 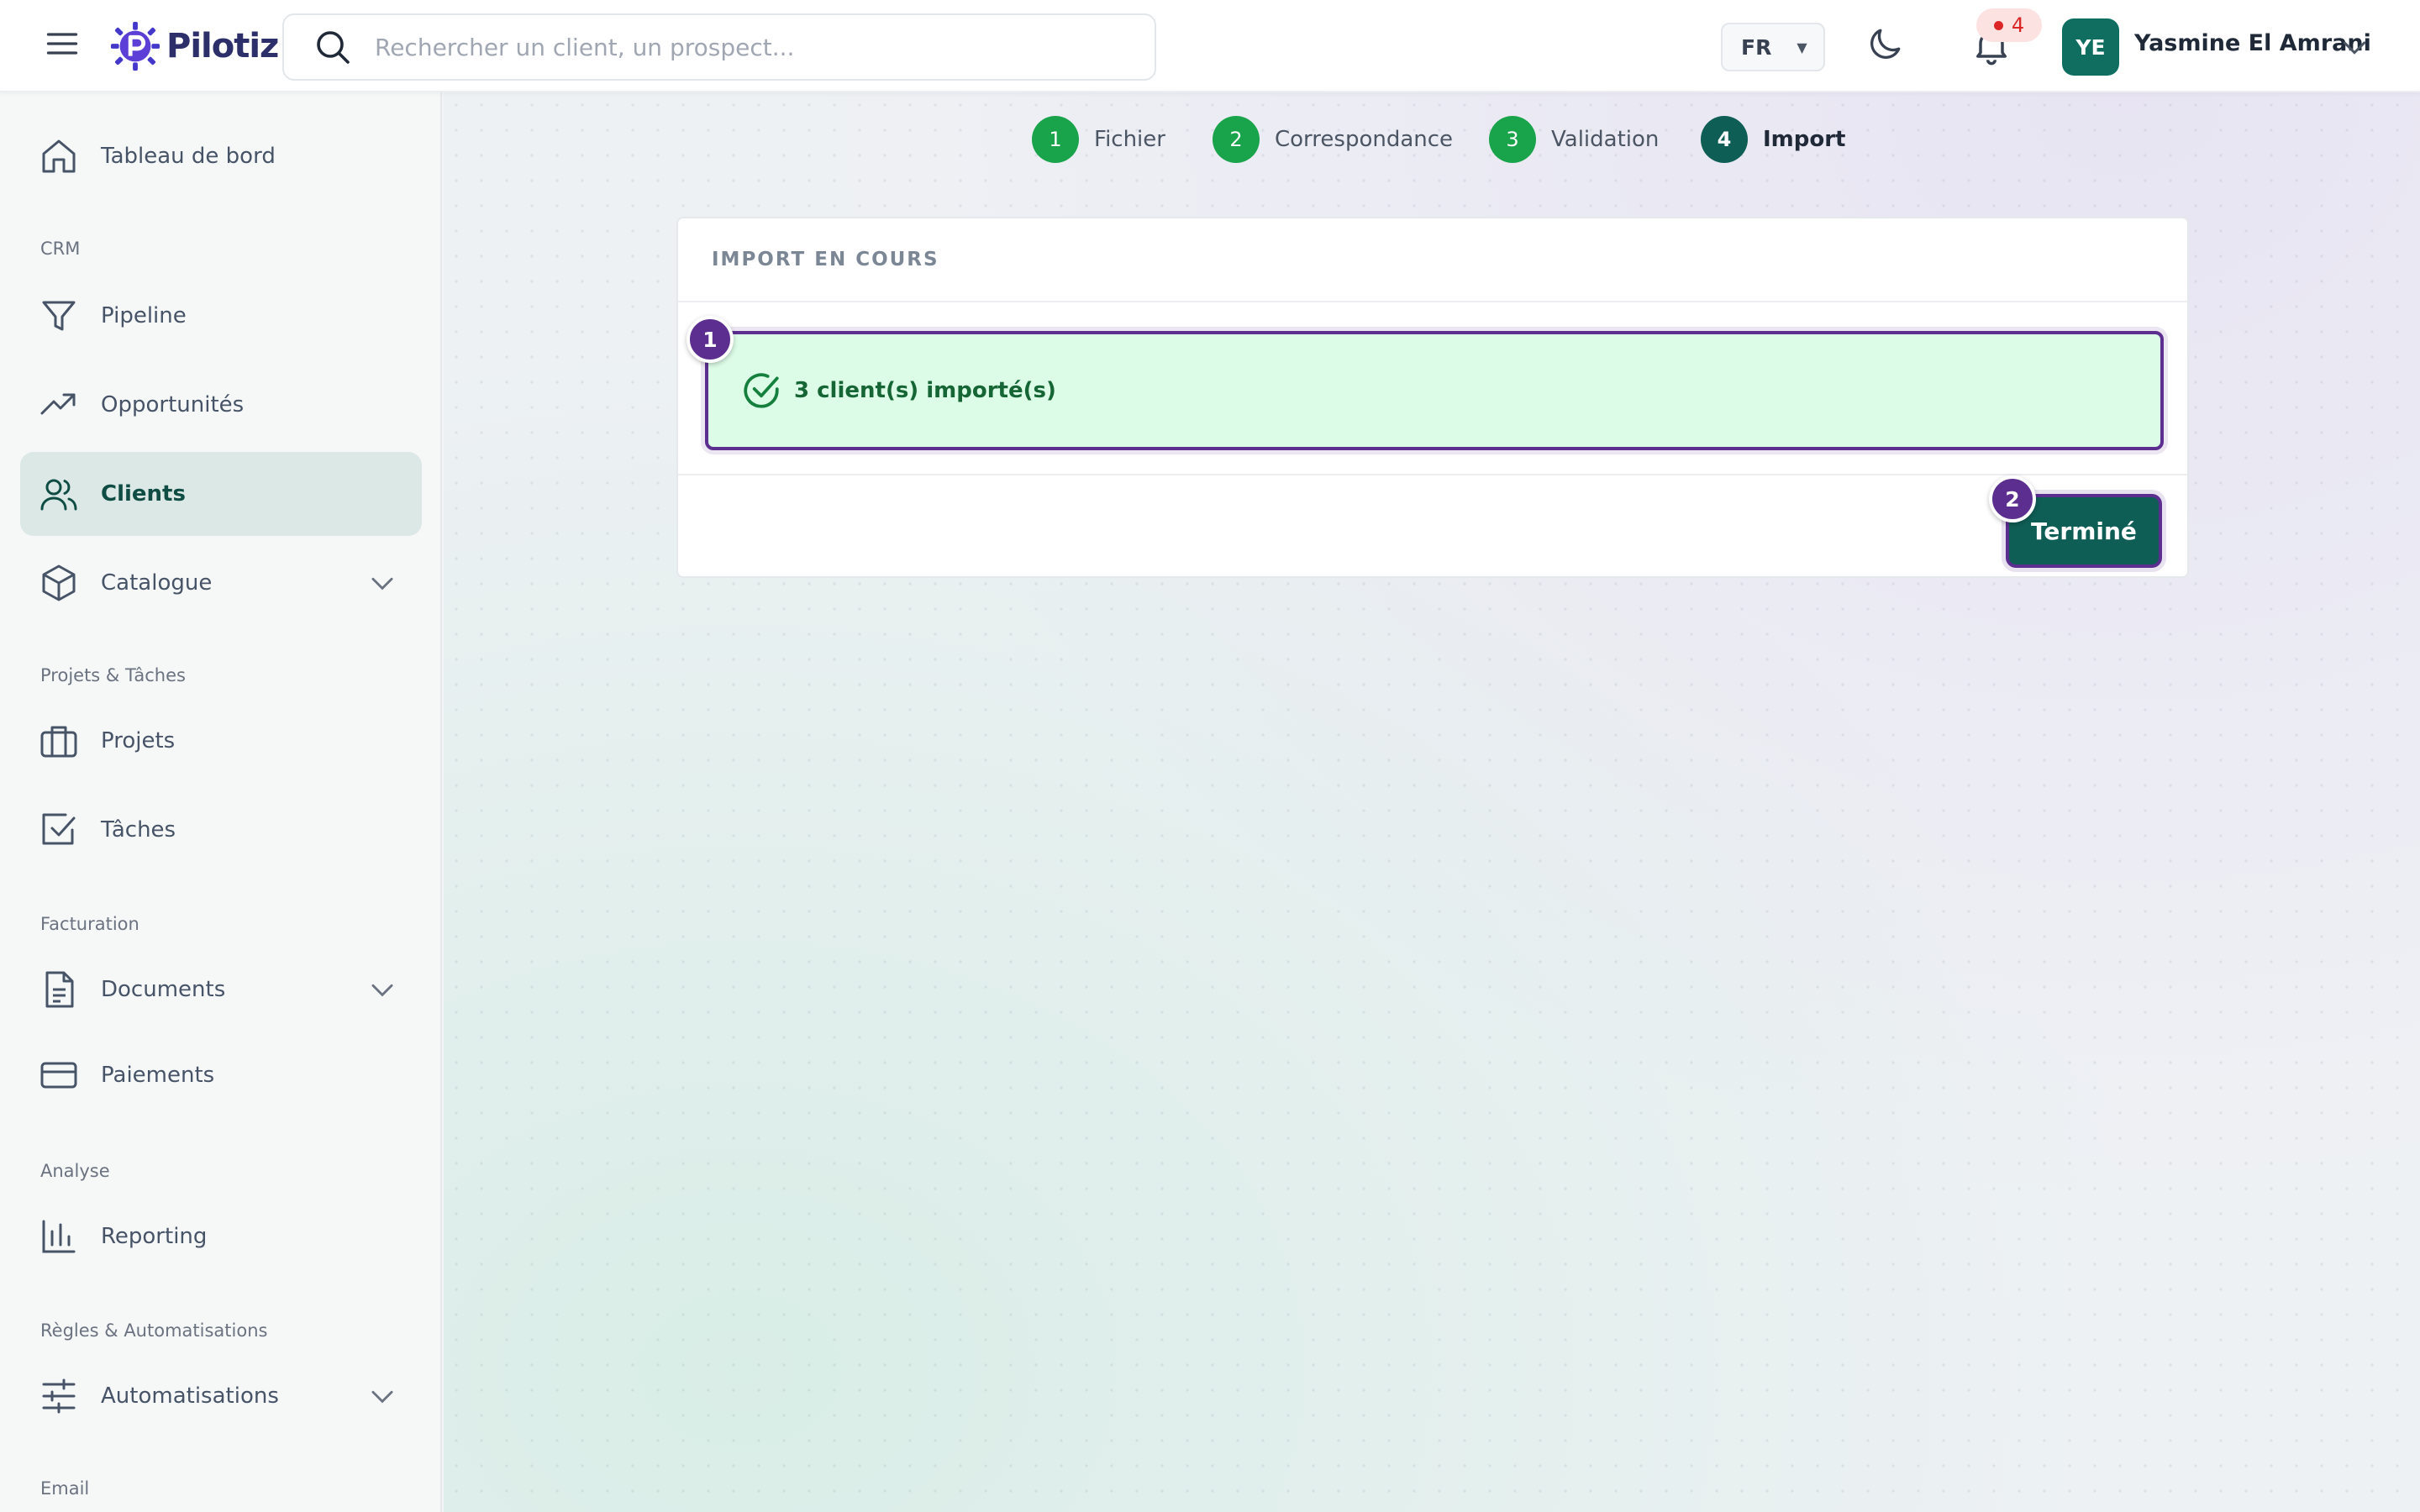 What do you see at coordinates (1773, 47) in the screenshot?
I see `language-selector: FR ▼` at bounding box center [1773, 47].